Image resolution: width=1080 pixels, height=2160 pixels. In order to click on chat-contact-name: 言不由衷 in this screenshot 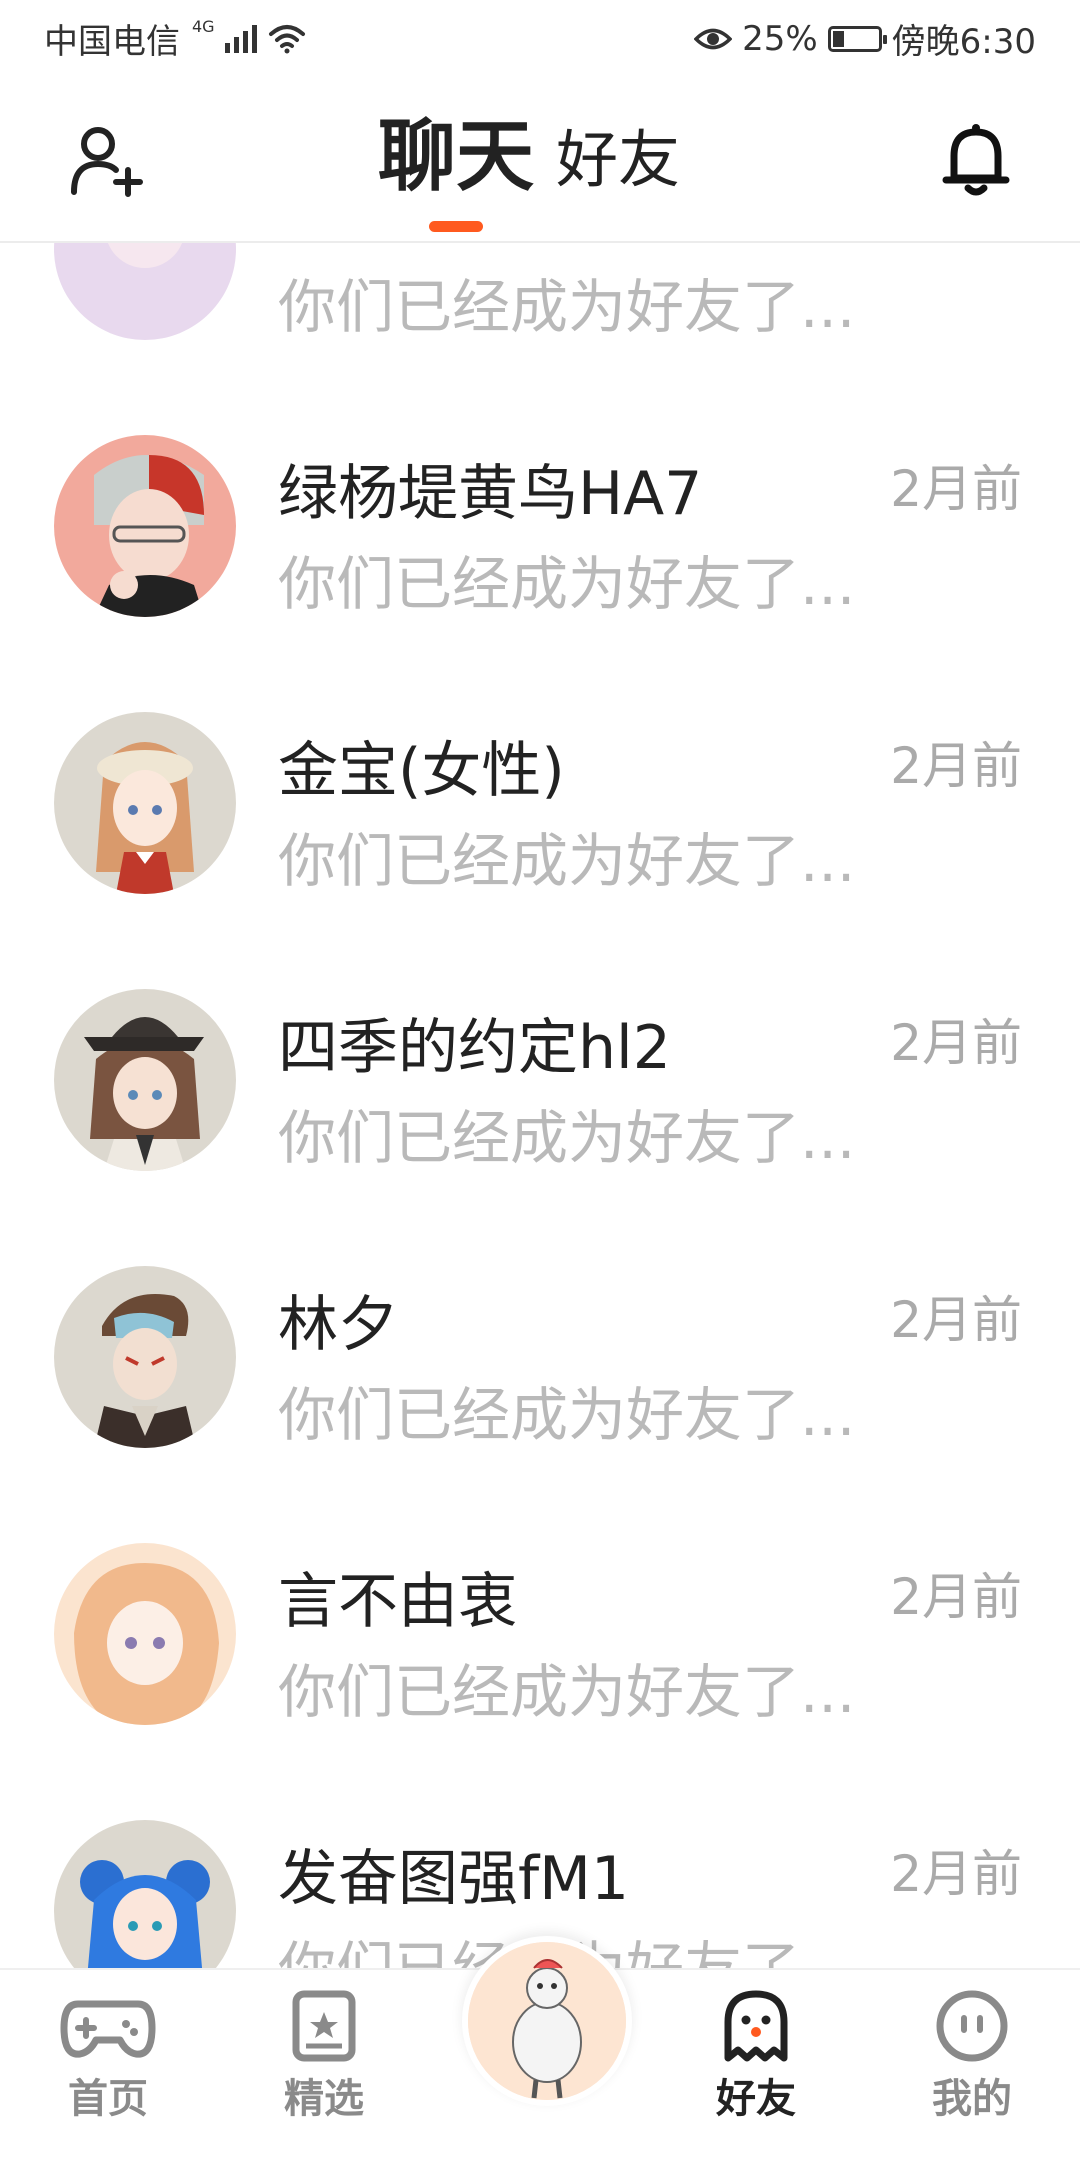, I will do `click(398, 1602)`.